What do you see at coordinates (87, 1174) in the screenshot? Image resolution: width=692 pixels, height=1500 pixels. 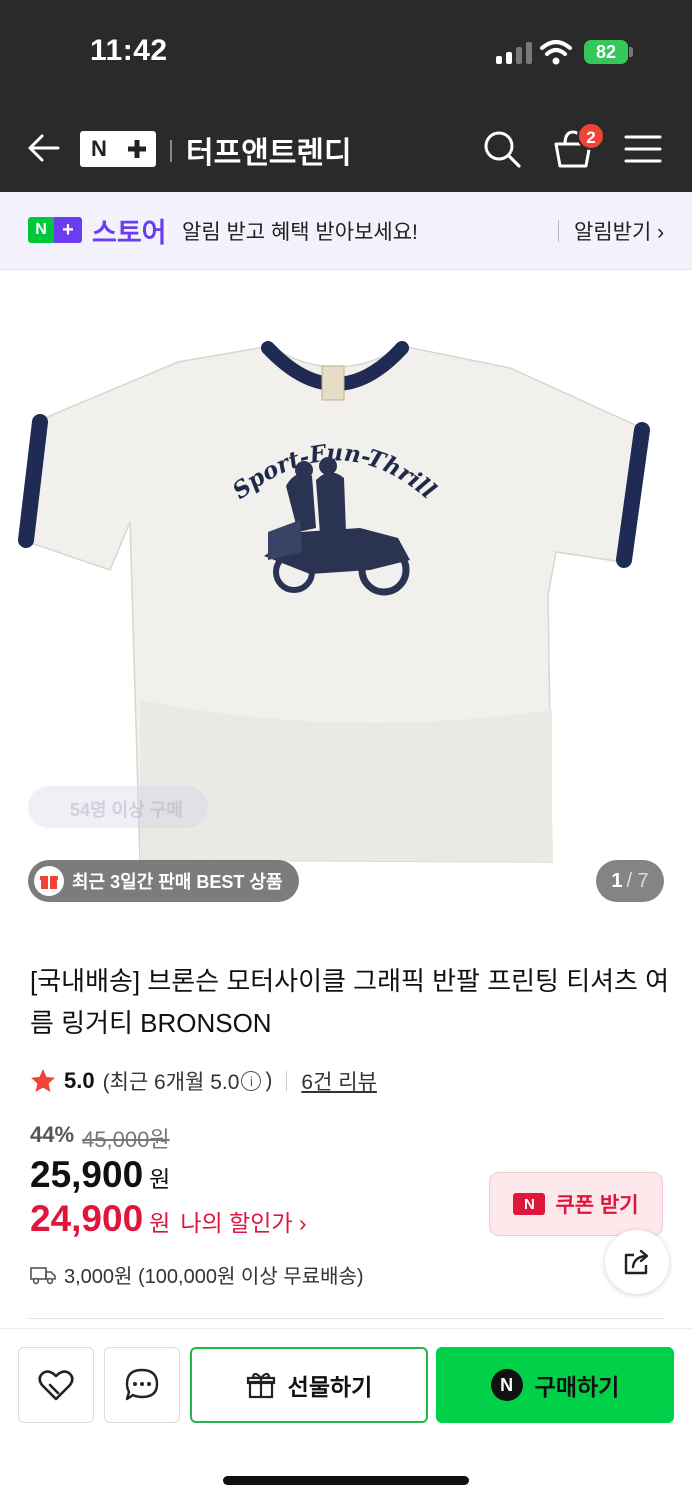 I see `sale-price-value: 25,900` at bounding box center [87, 1174].